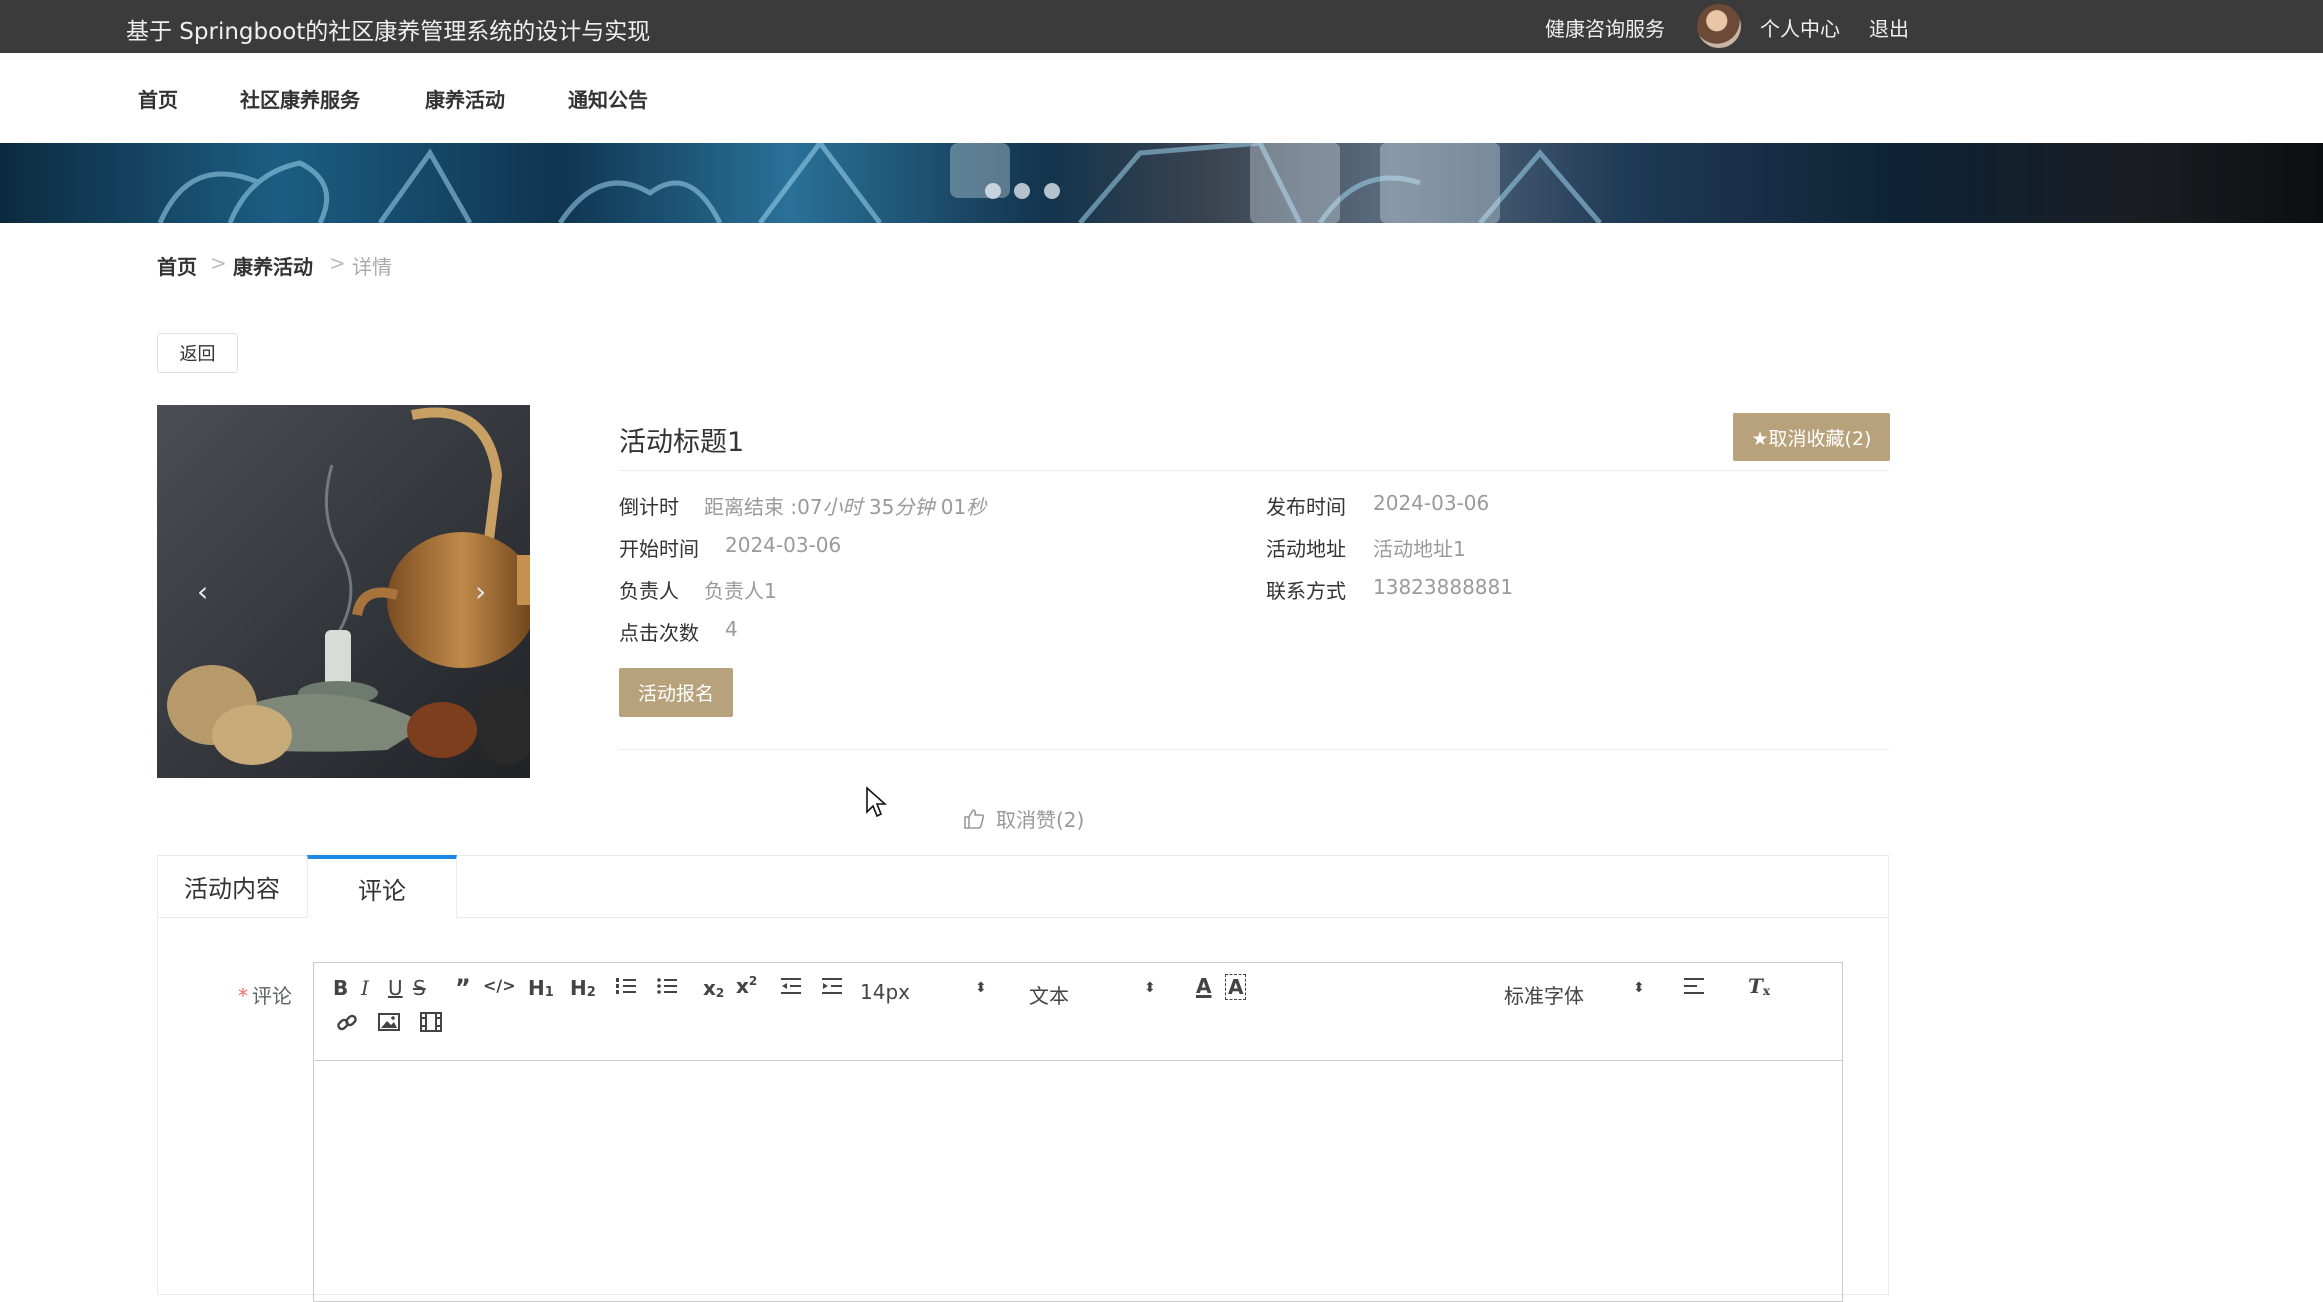 This screenshot has height=1302, width=2323. What do you see at coordinates (463, 988) in the screenshot?
I see `blockquote-icon: ”` at bounding box center [463, 988].